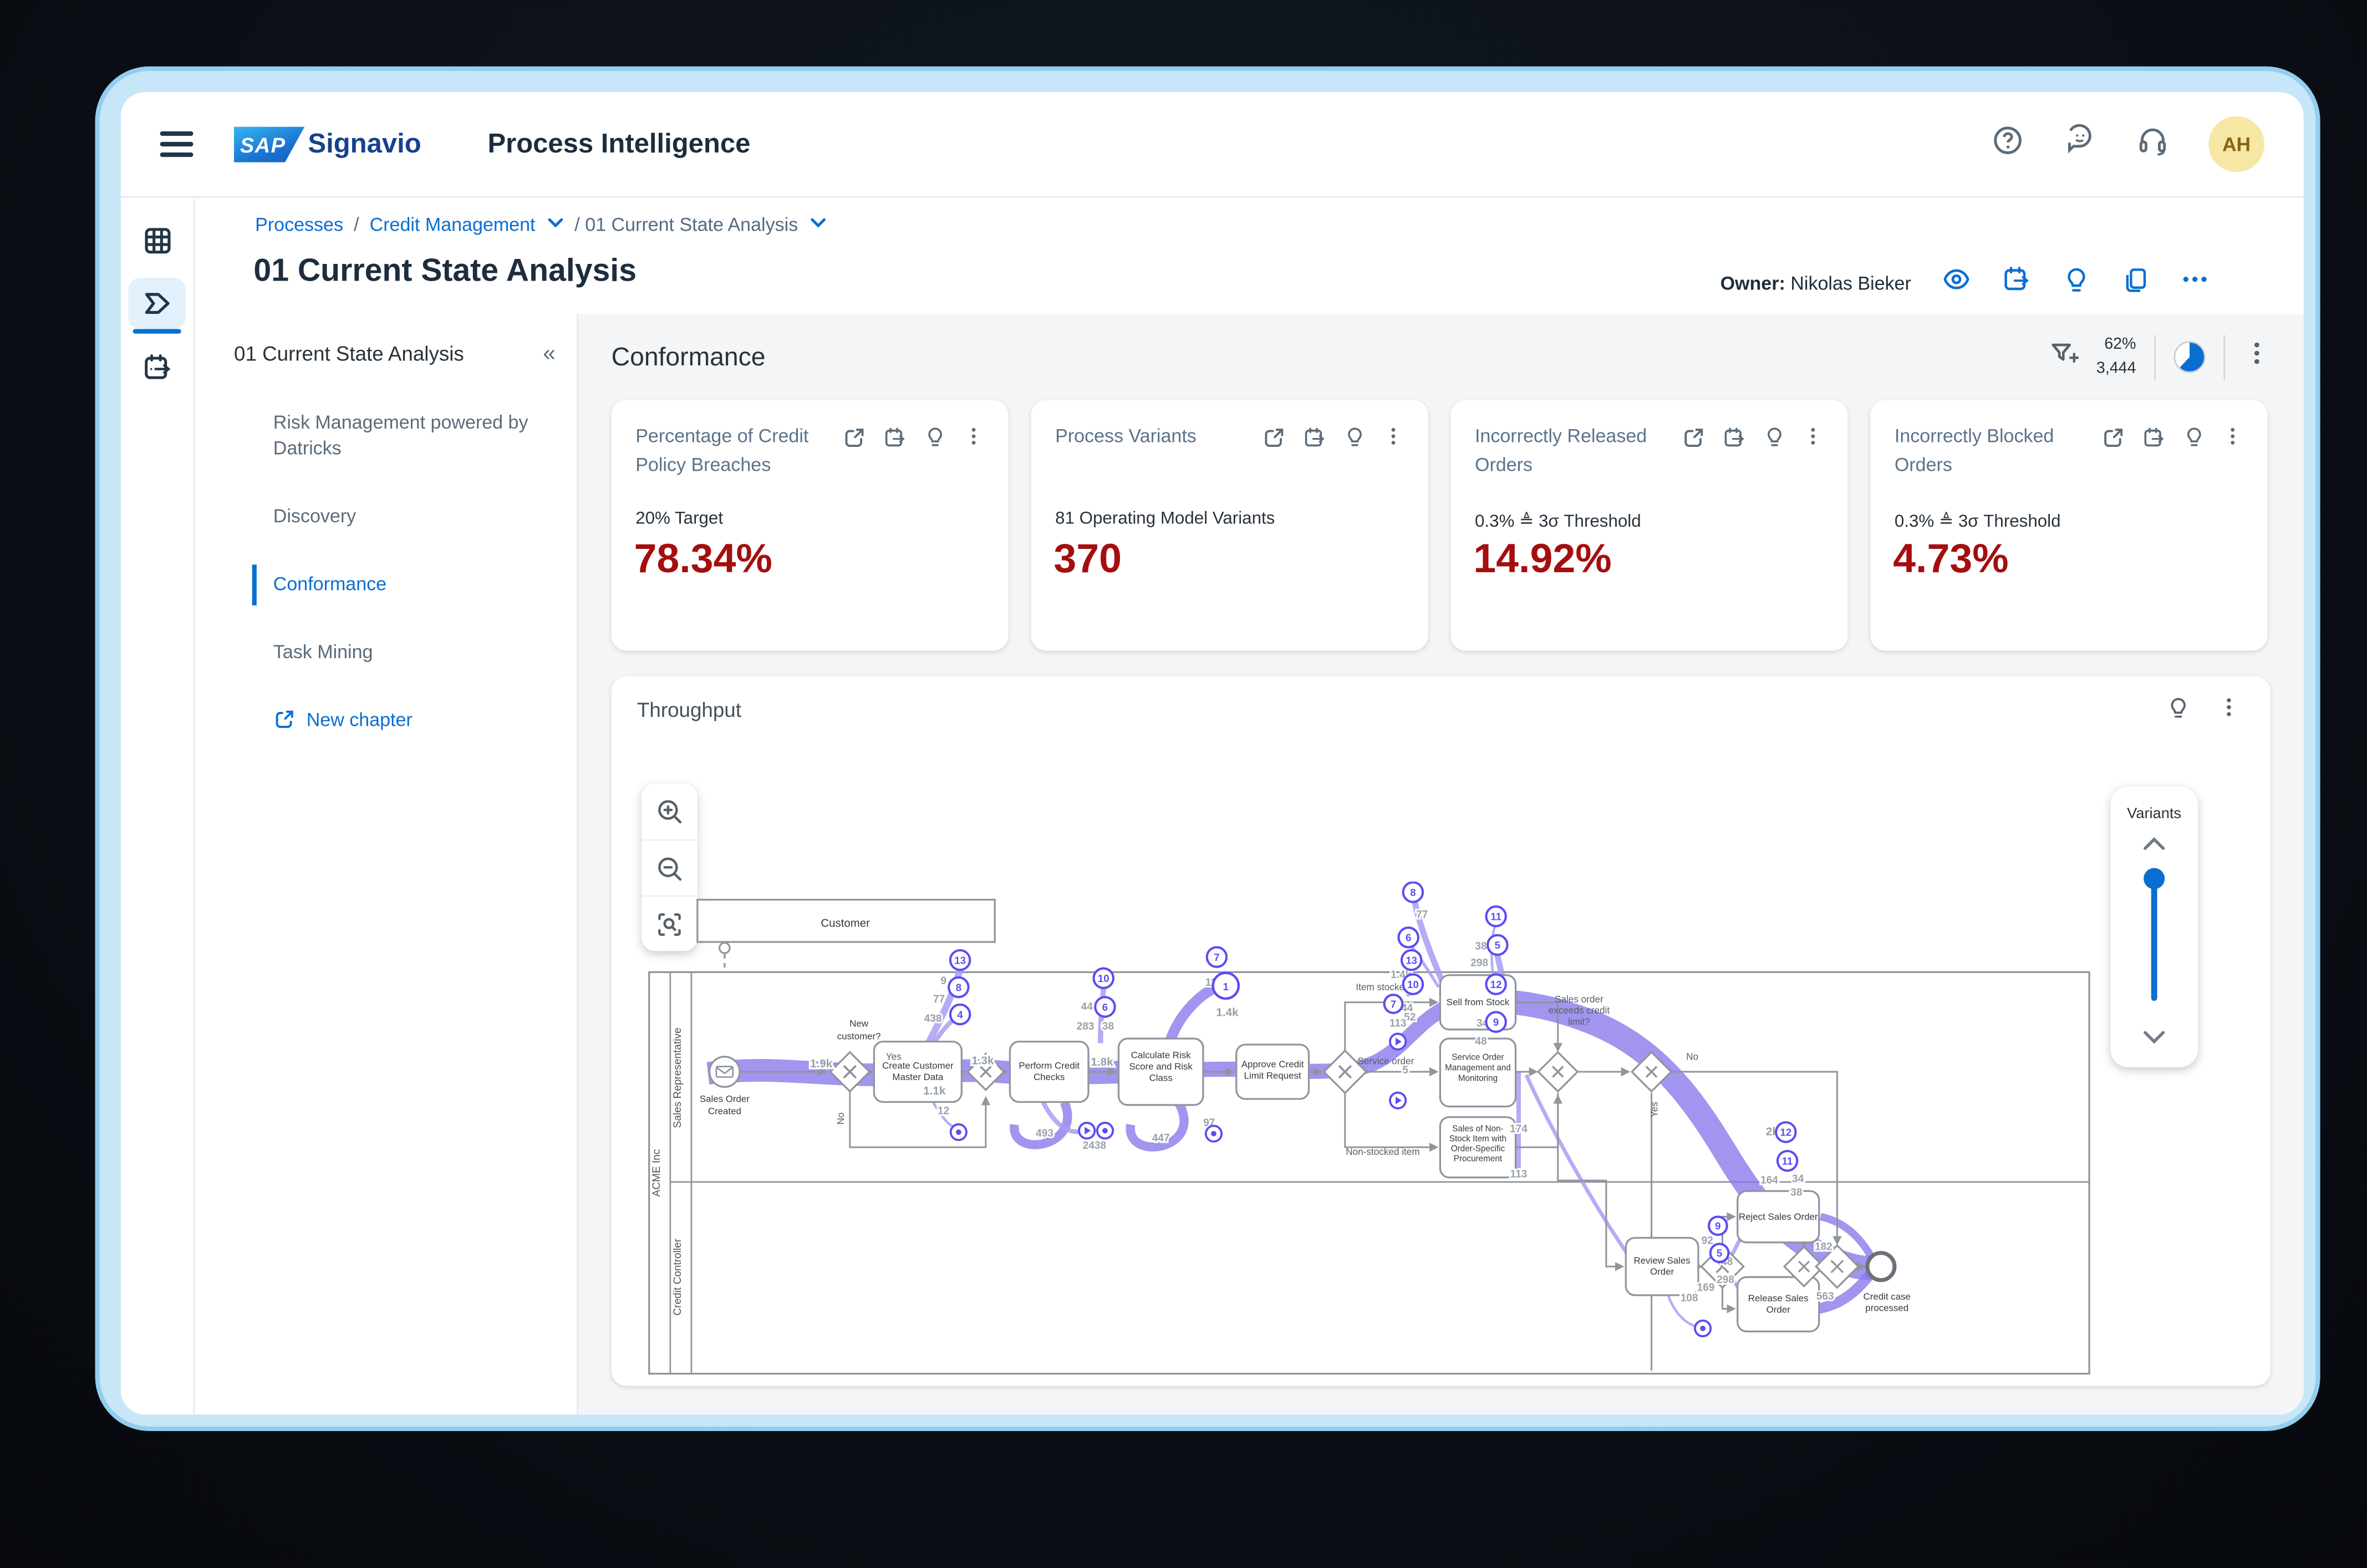 The image size is (2367, 1568). I want to click on throughput-title: Throughput, so click(689, 711).